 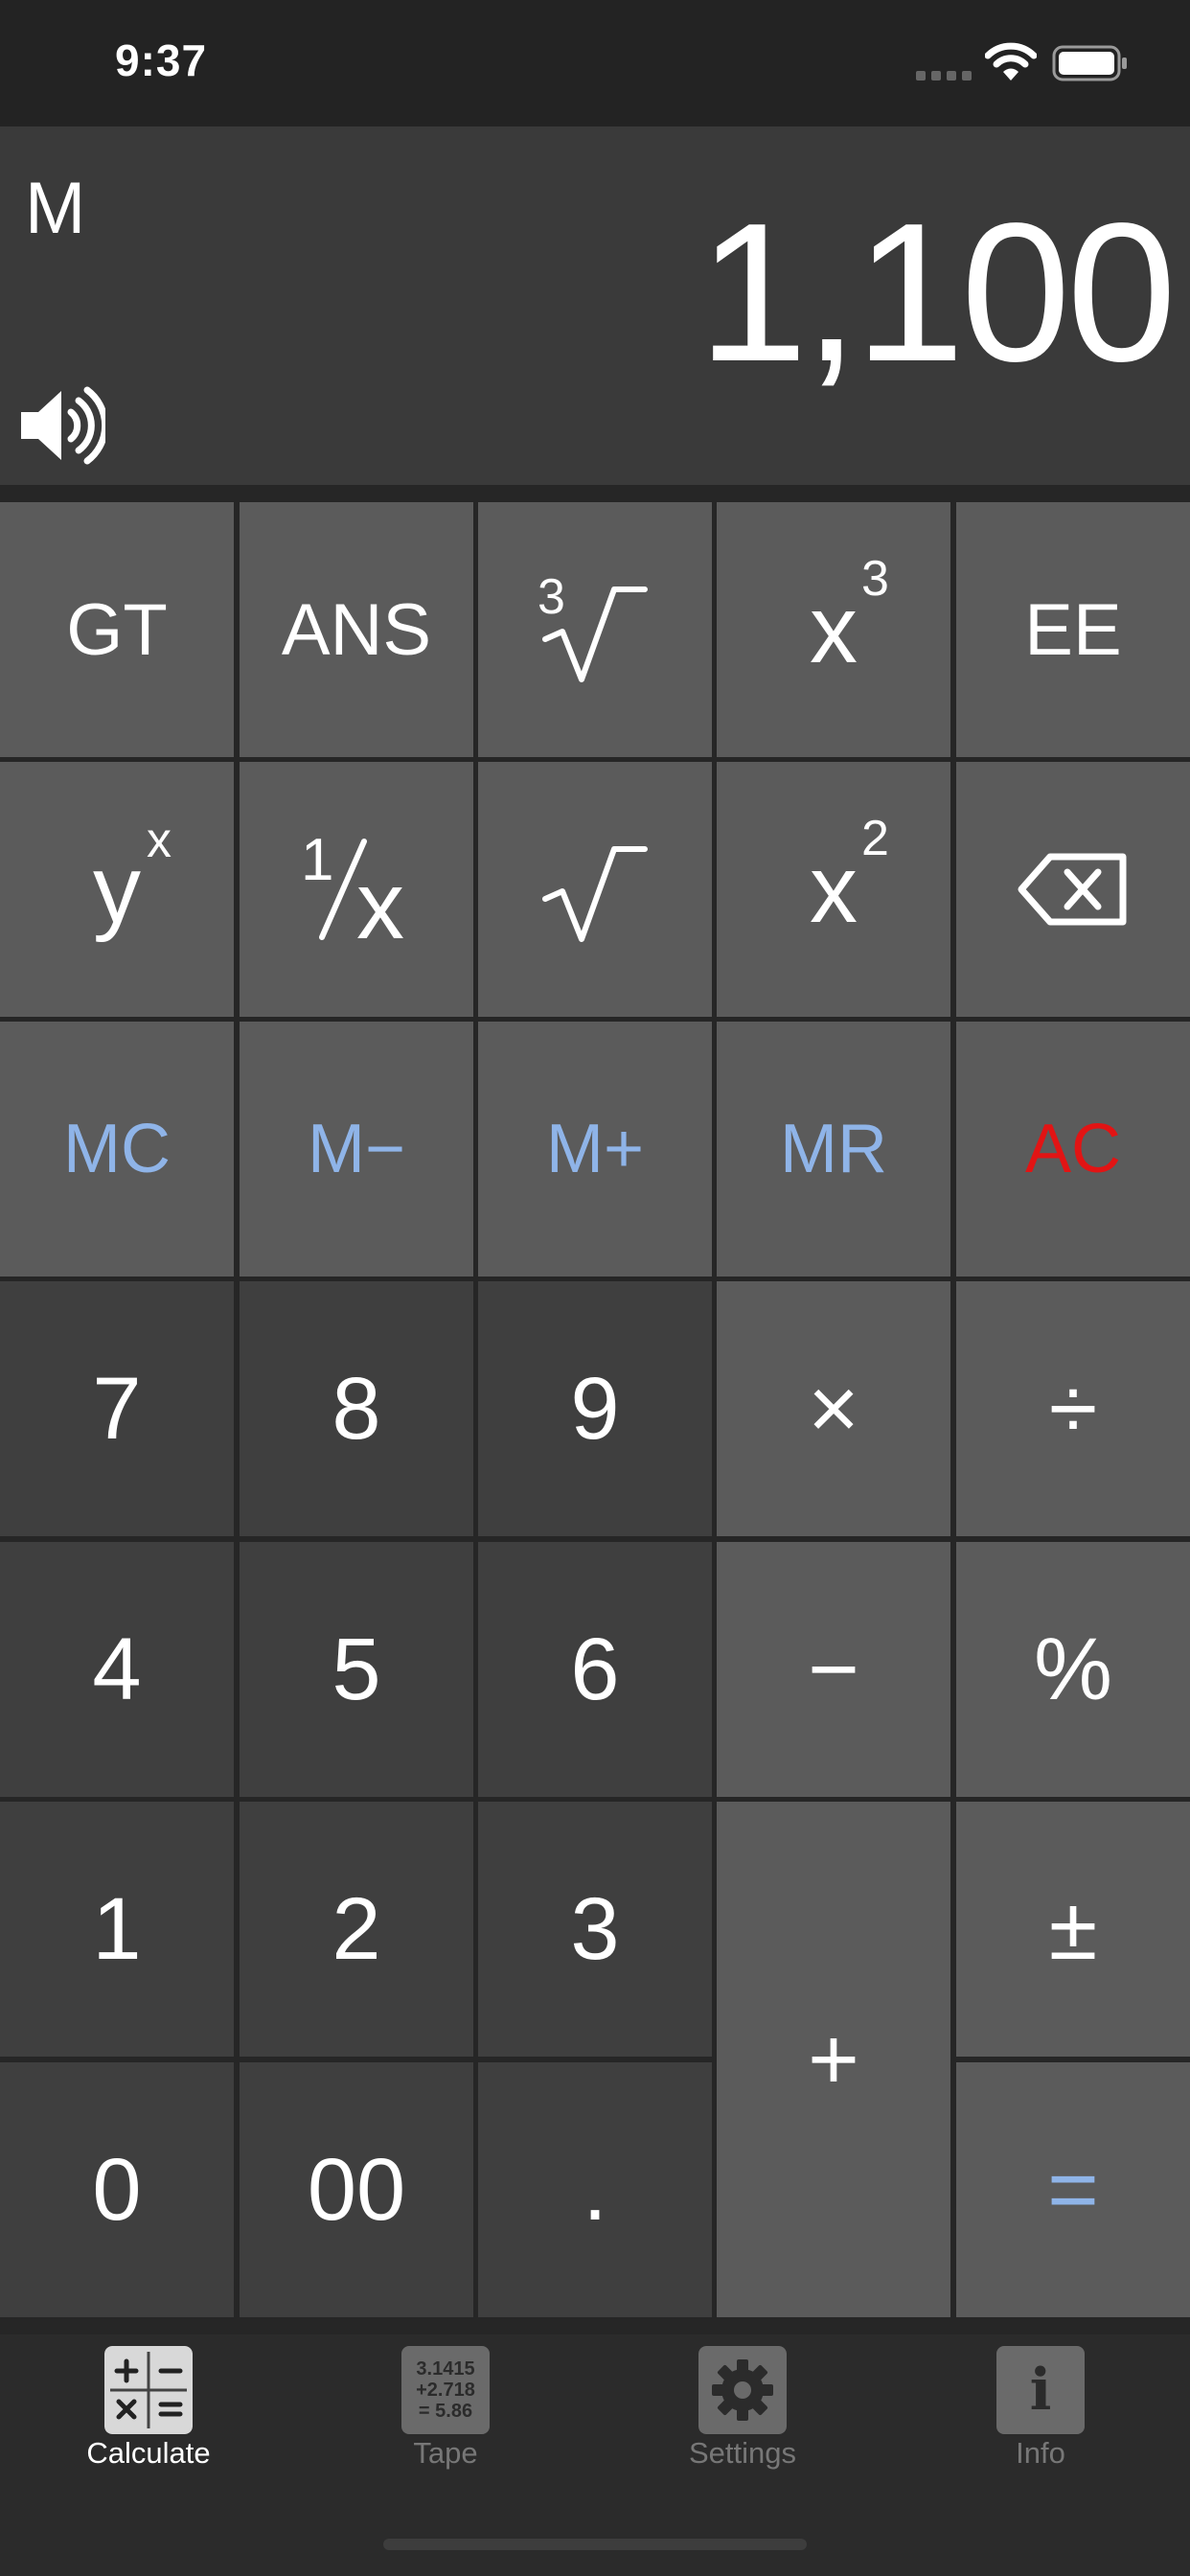 I want to click on minus-button: −, so click(x=834, y=1669).